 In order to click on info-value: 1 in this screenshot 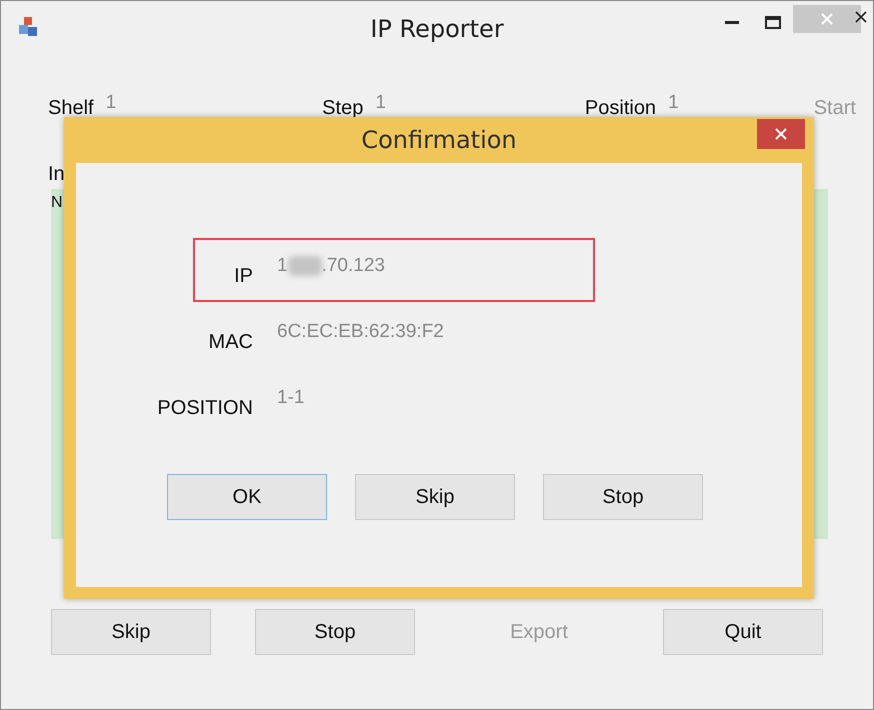, I will do `click(282, 266)`.